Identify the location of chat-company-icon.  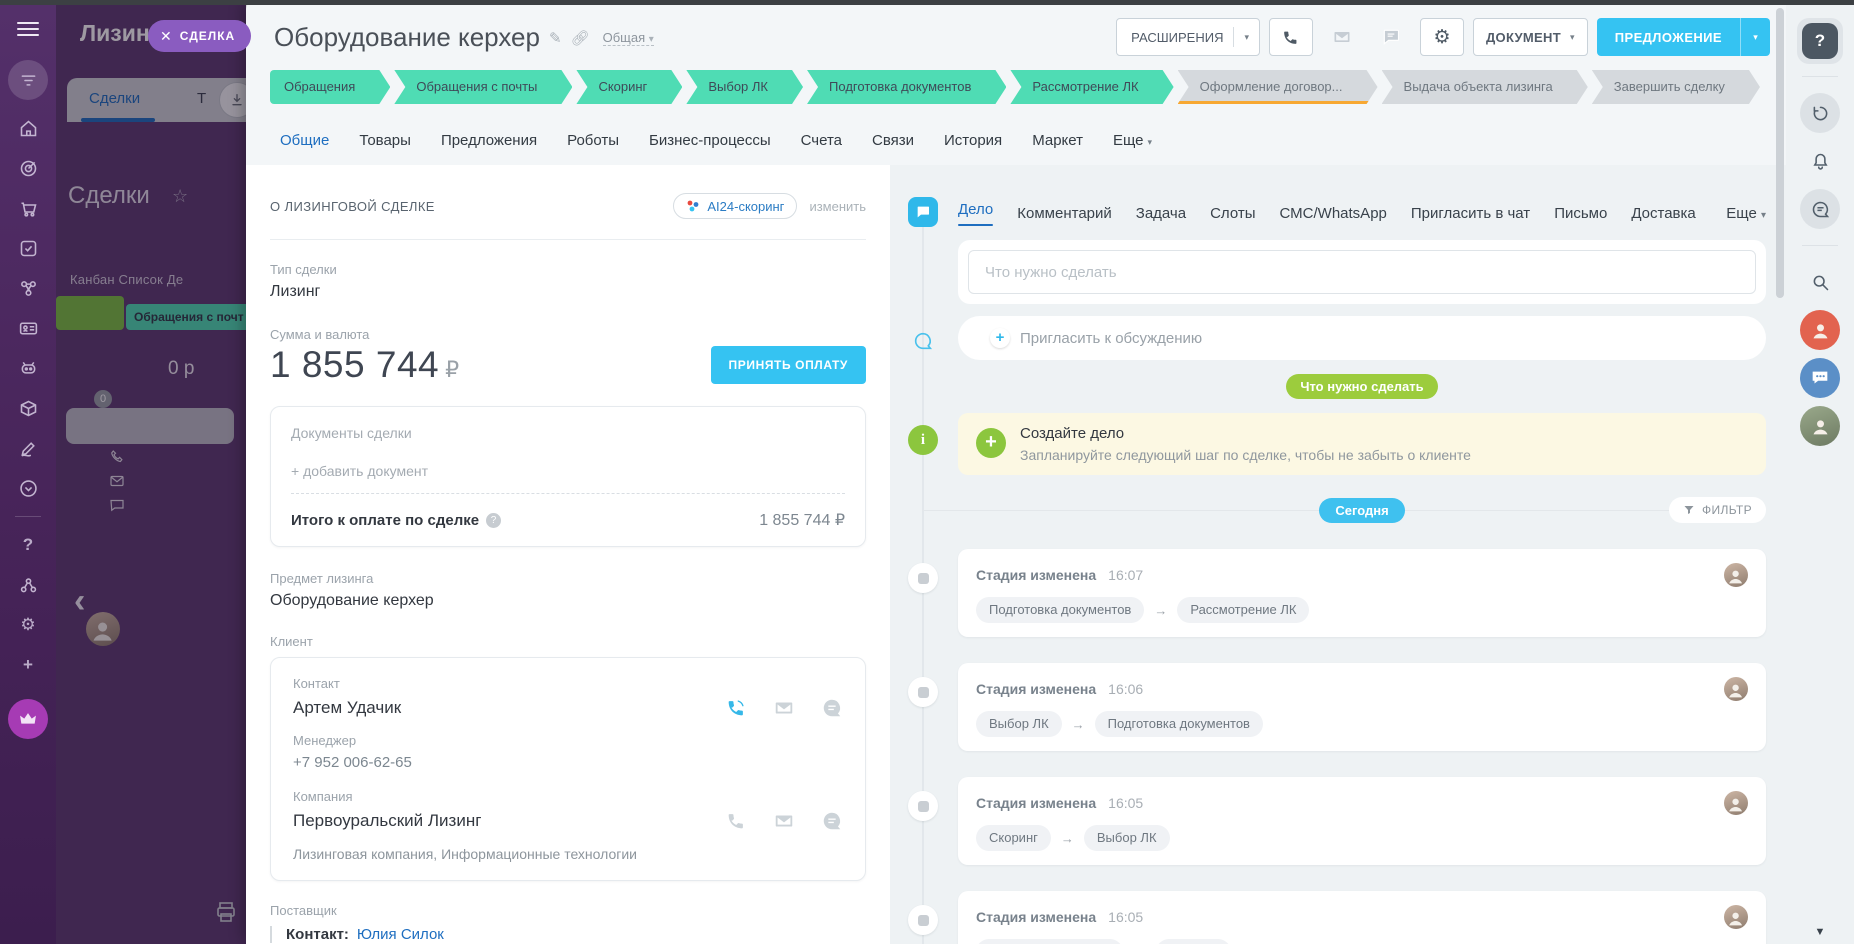
(832, 821).